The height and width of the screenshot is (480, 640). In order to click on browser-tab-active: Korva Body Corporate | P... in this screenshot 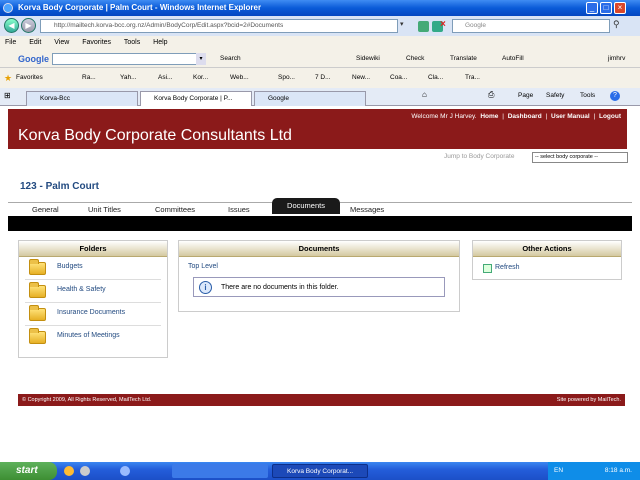, I will do `click(196, 98)`.